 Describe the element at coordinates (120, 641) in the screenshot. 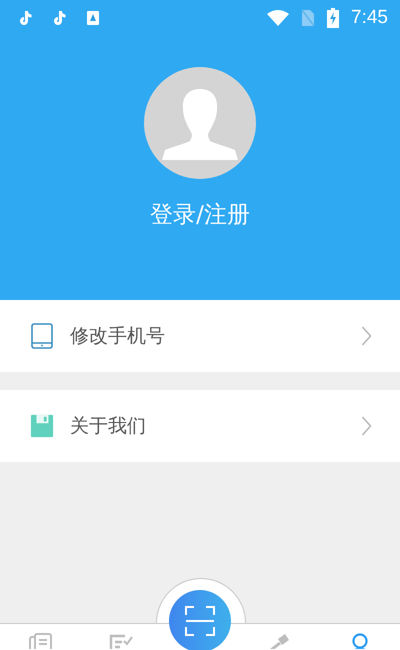

I see `checklist-icon` at that location.